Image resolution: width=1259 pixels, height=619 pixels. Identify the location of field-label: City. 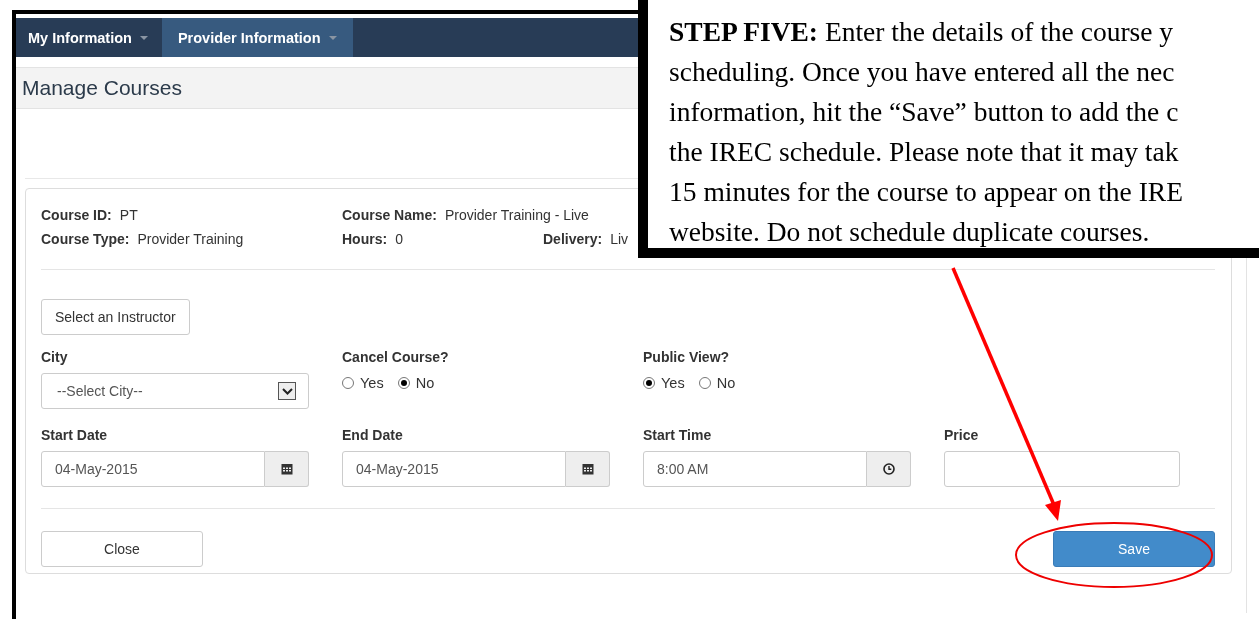
(55, 357).